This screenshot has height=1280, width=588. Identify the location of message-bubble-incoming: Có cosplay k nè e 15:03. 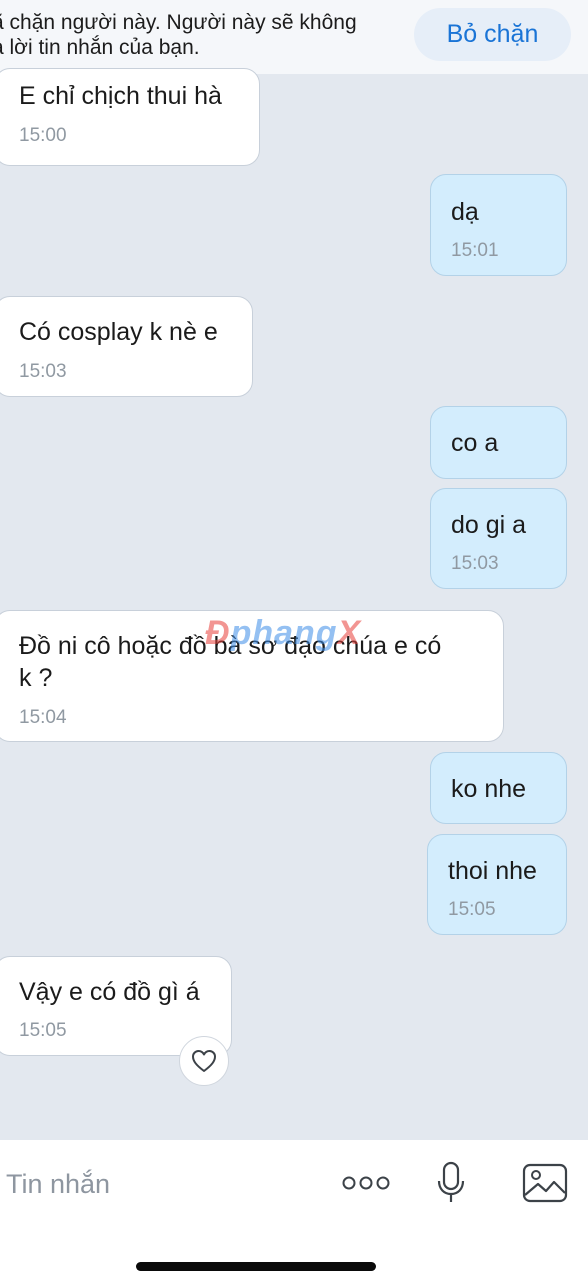
(126, 346).